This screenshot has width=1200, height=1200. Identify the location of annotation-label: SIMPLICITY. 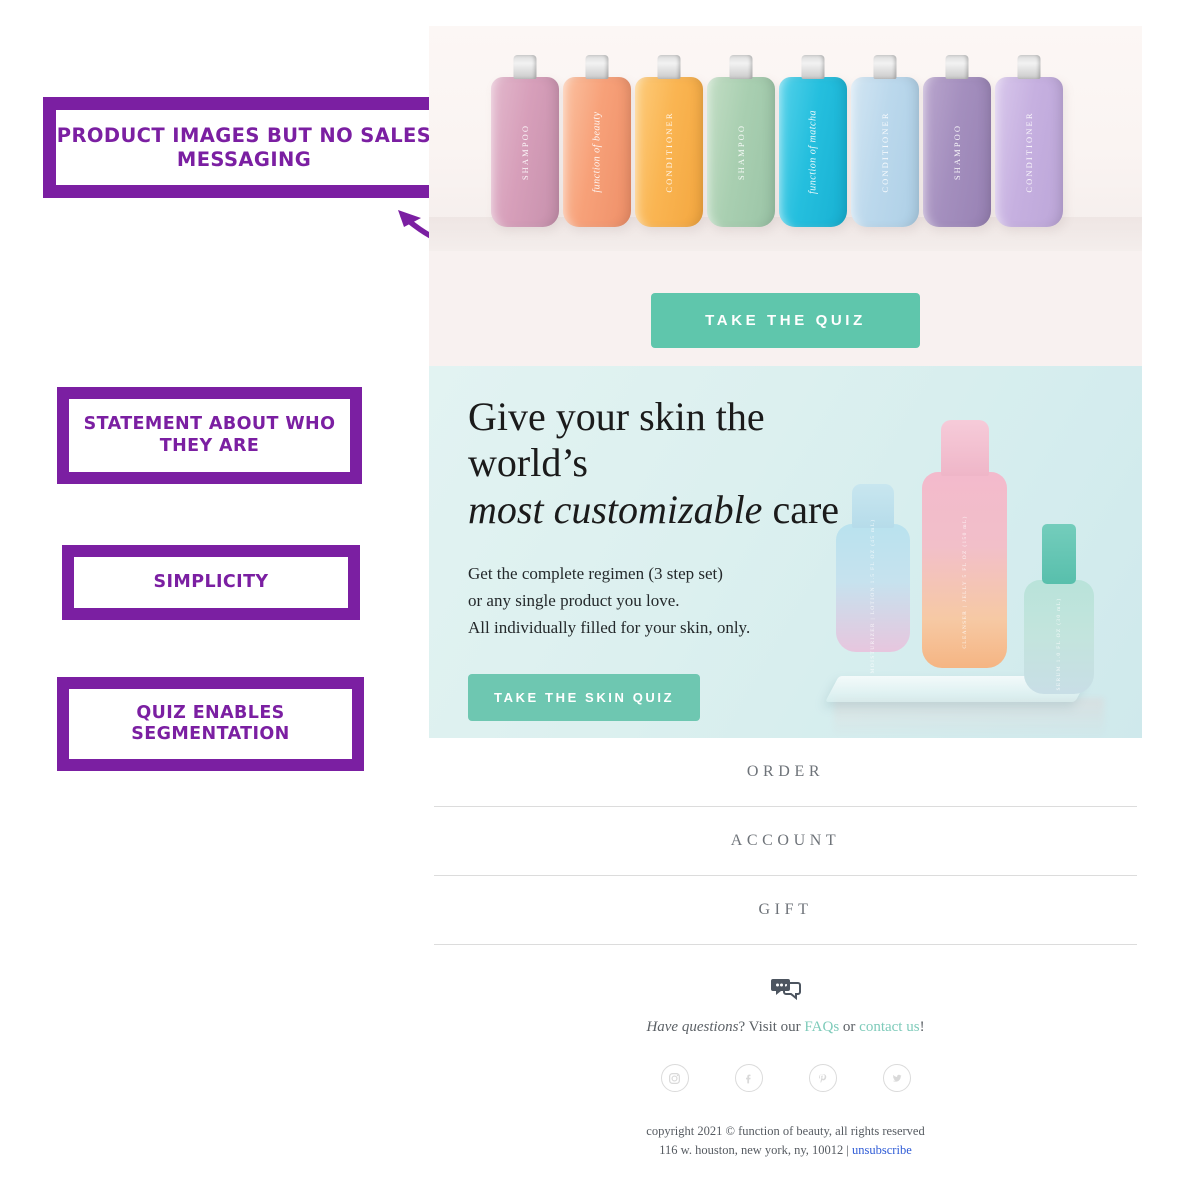
(211, 581).